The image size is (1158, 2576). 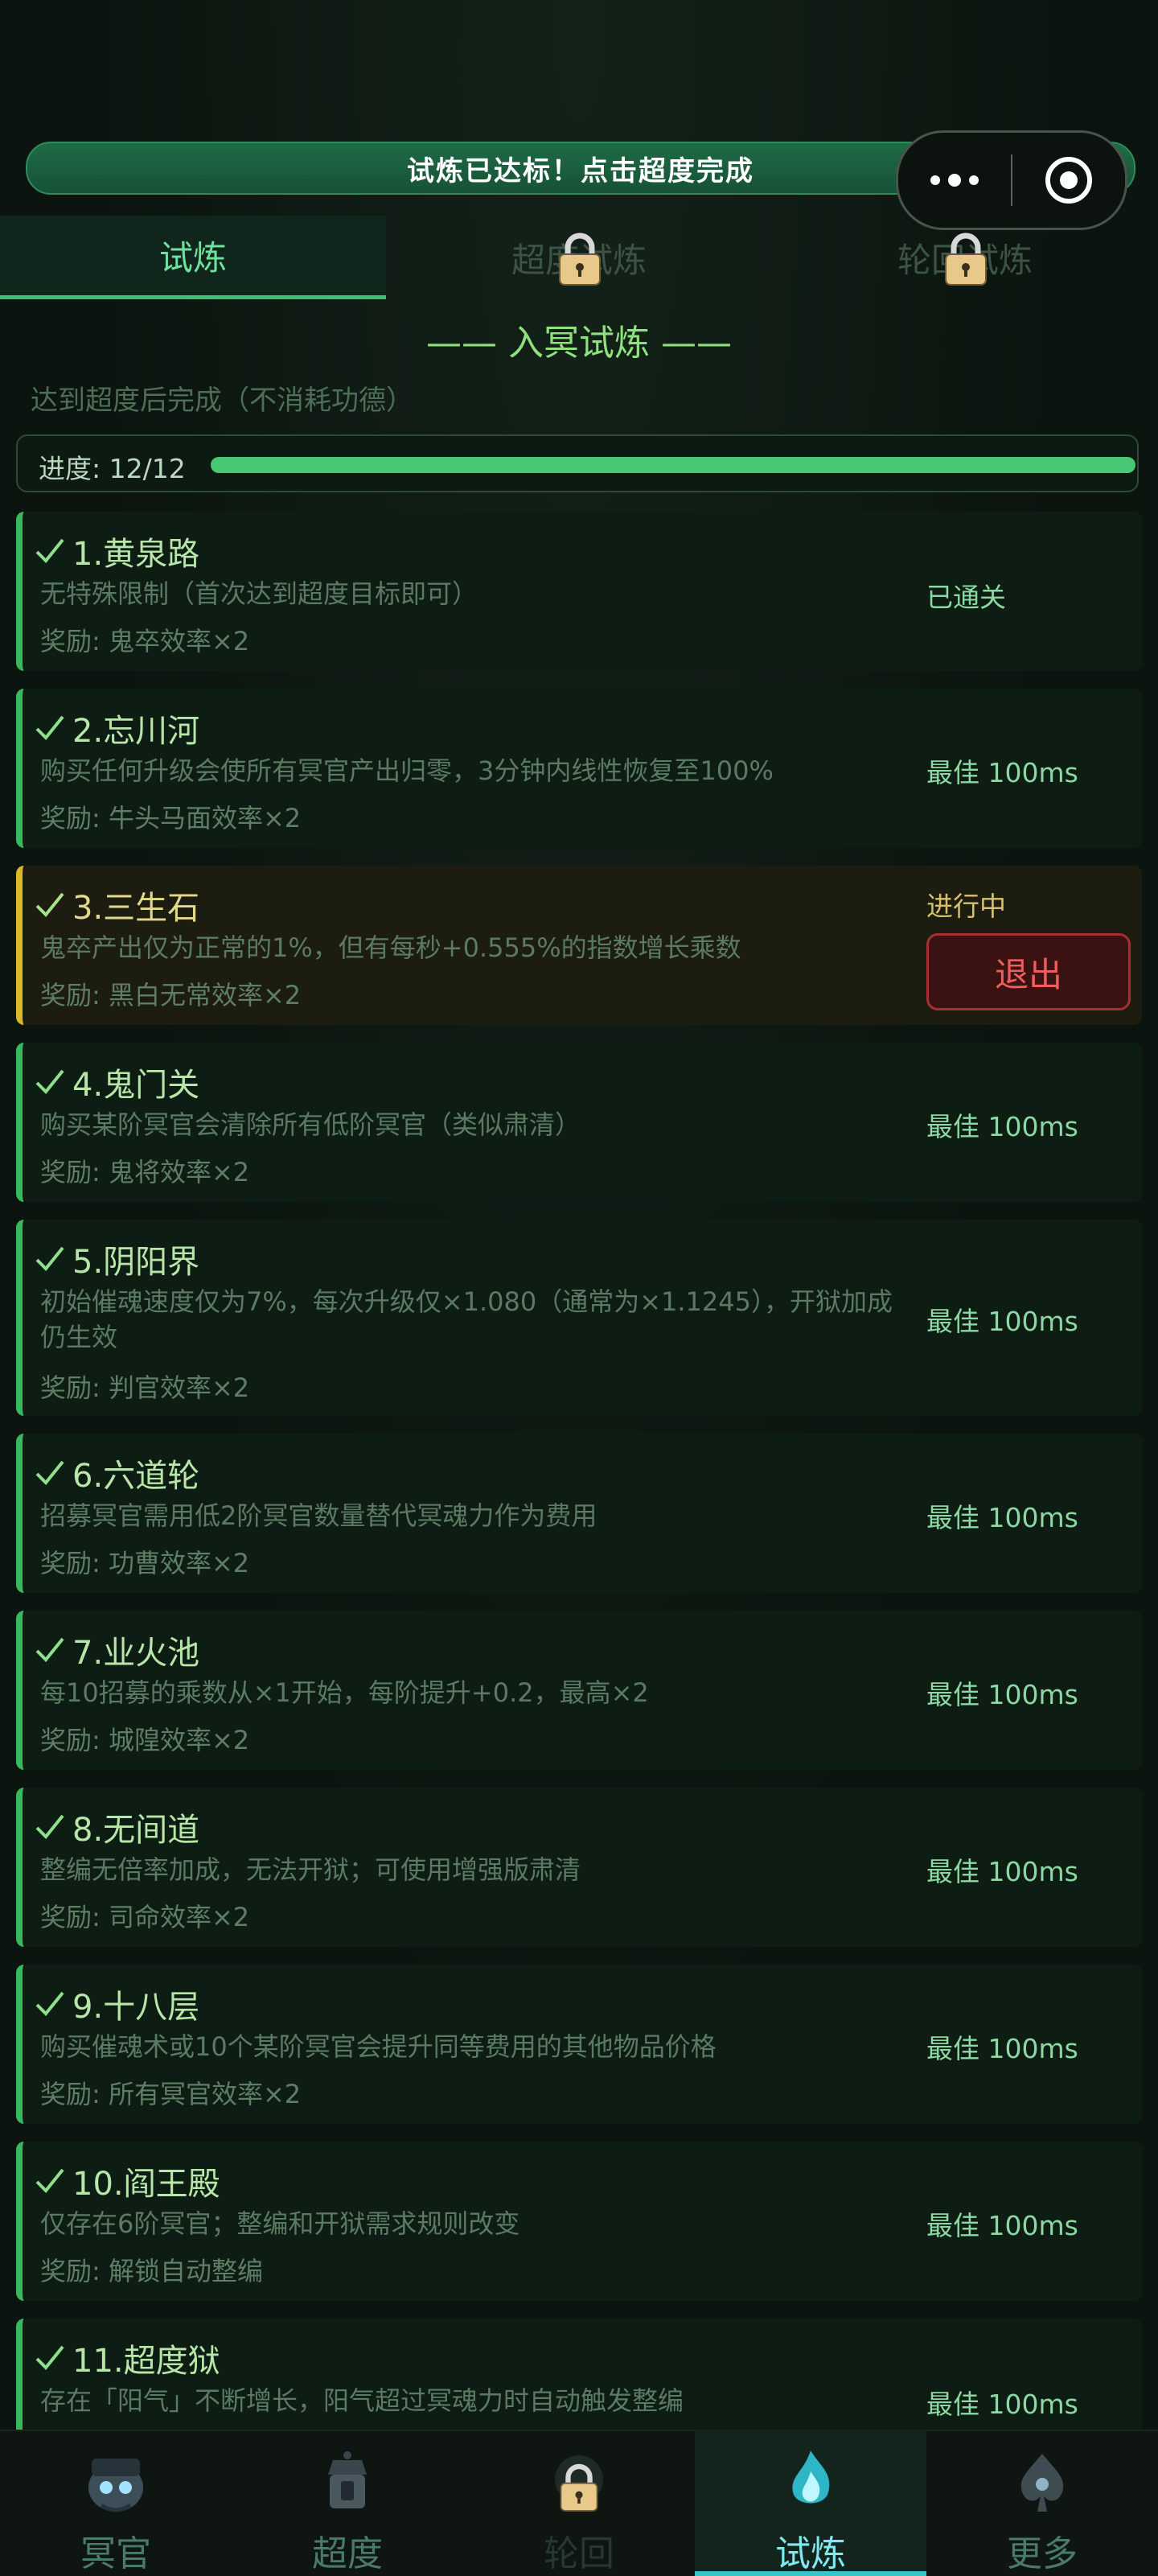 What do you see at coordinates (579, 2553) in the screenshot?
I see `nav-label: 轮回` at bounding box center [579, 2553].